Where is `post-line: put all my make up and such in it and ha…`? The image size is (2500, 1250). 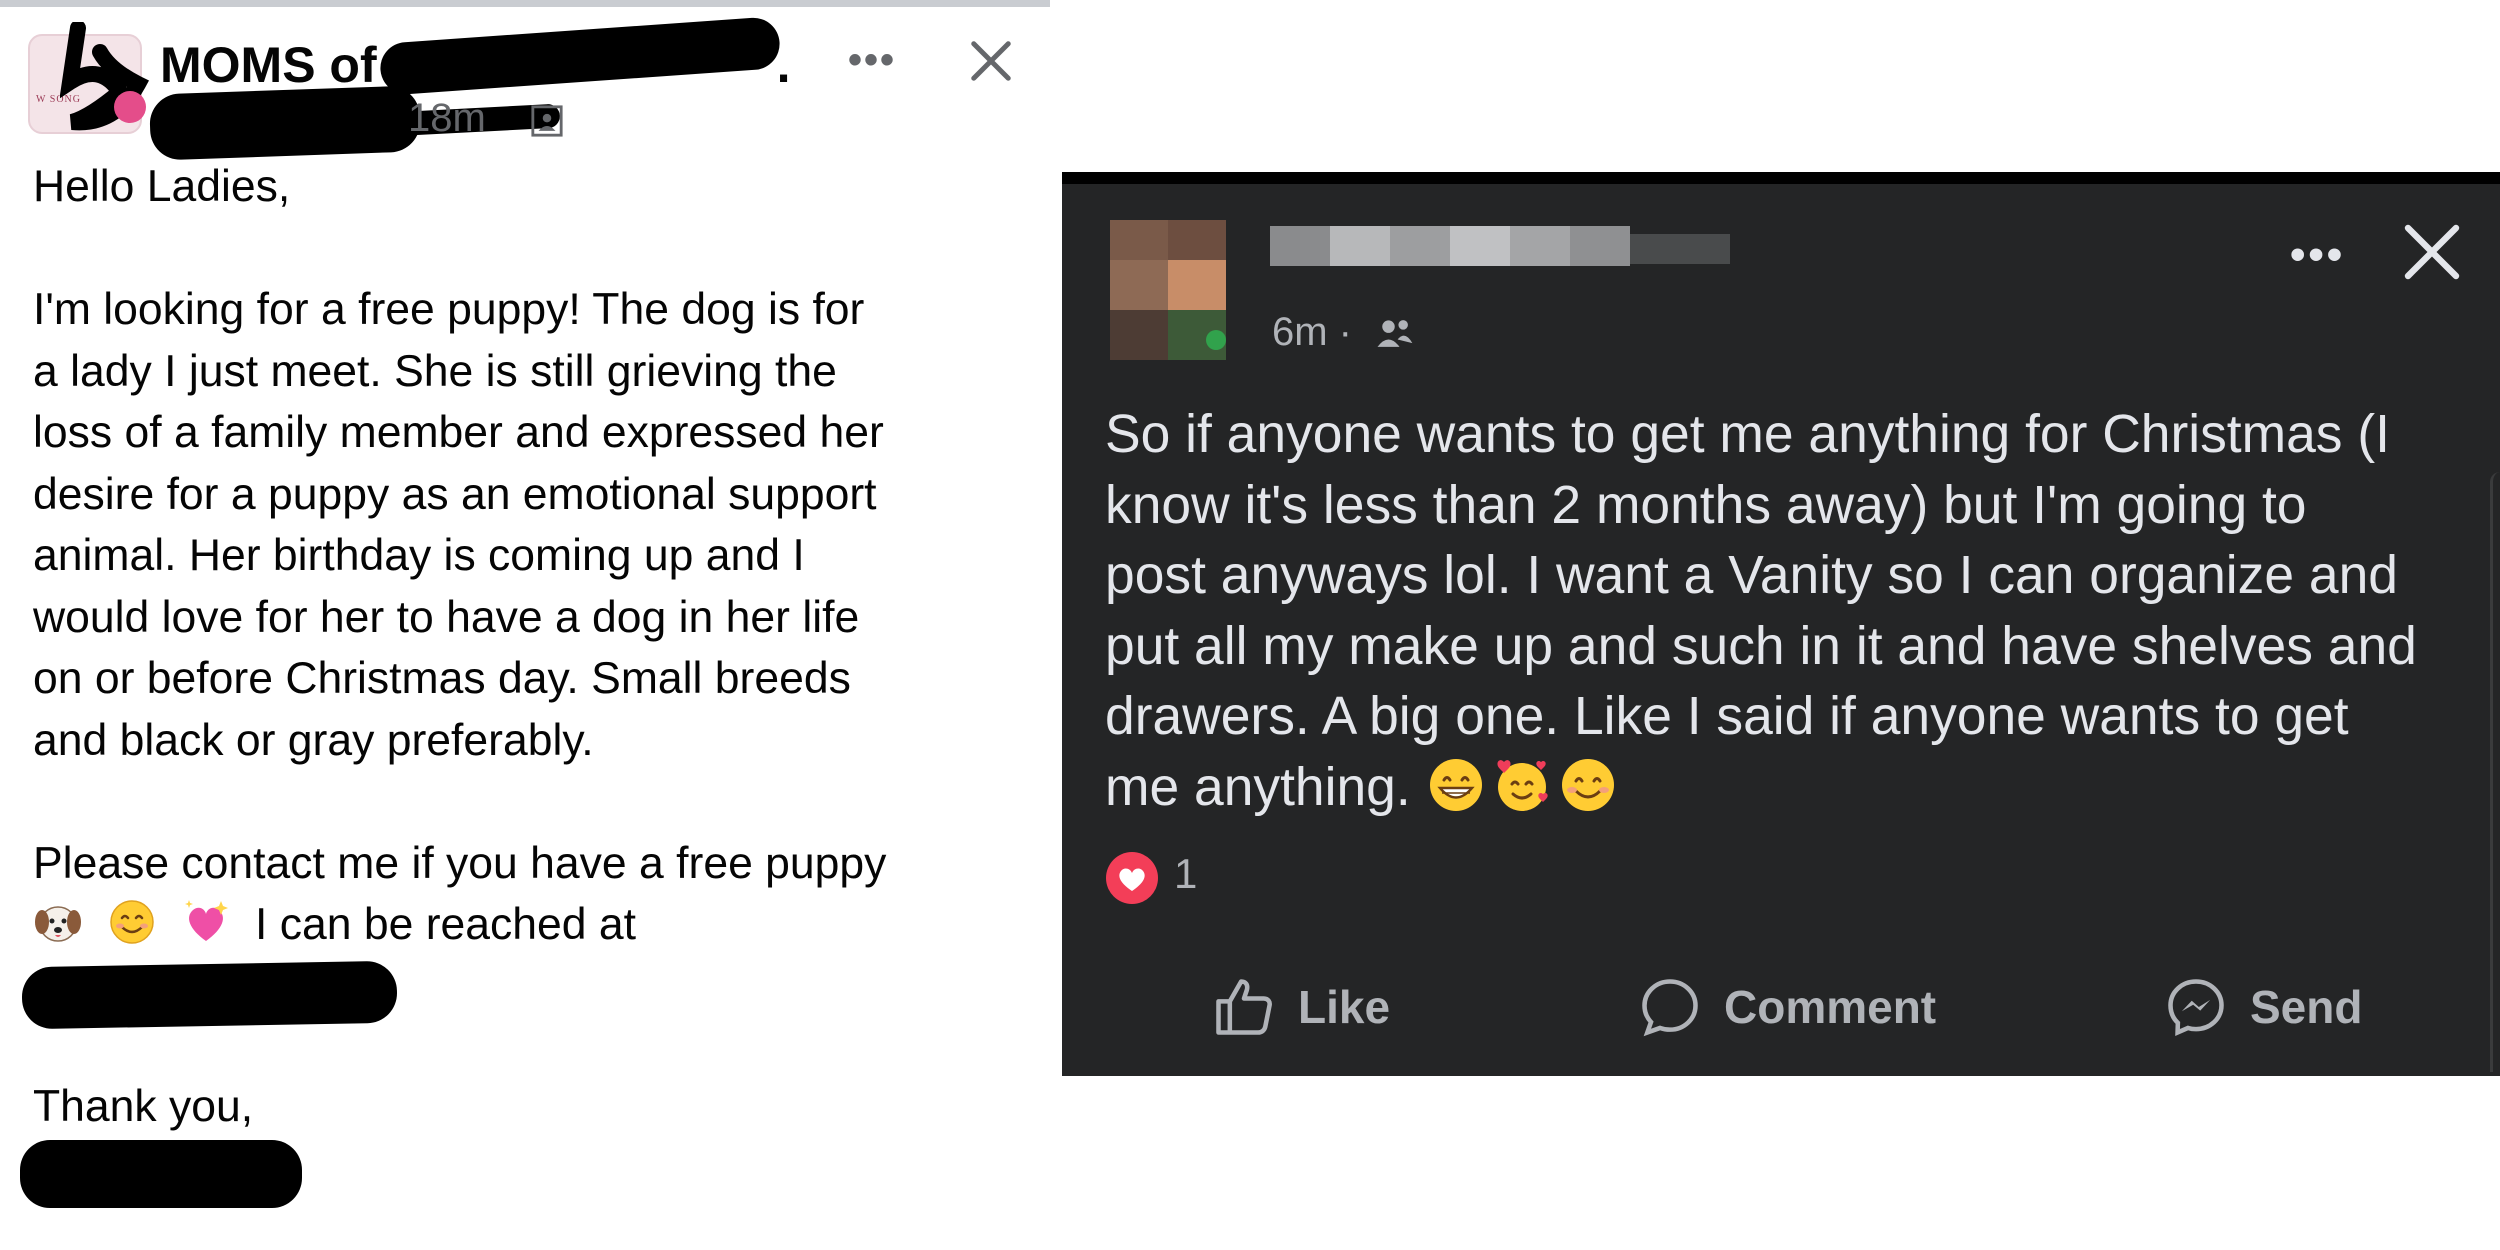
post-line: put all my make up and such in it and ha… is located at coordinates (1761, 646).